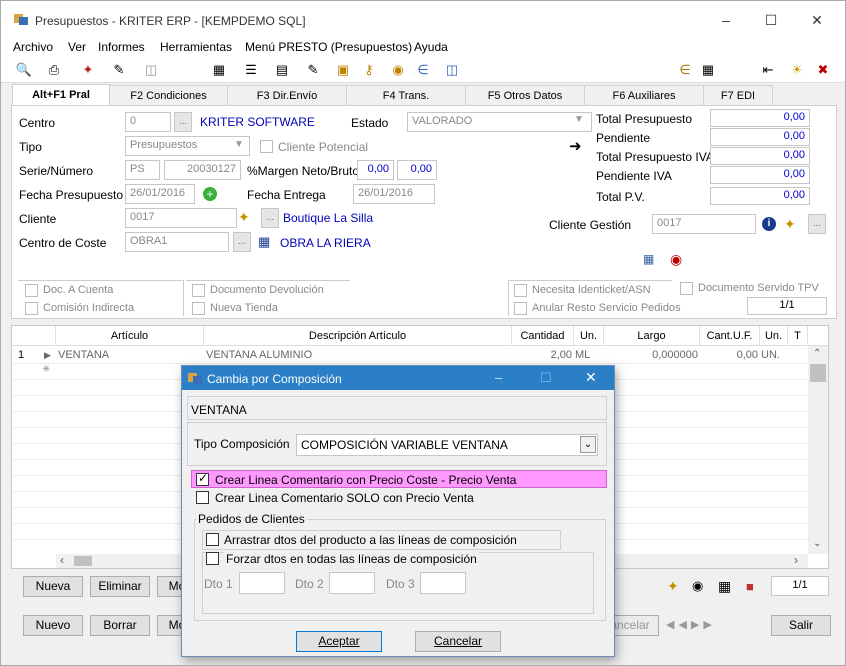 The width and height of the screenshot is (846, 666). What do you see at coordinates (697, 586) in the screenshot?
I see `binoculars-icon: ◉` at bounding box center [697, 586].